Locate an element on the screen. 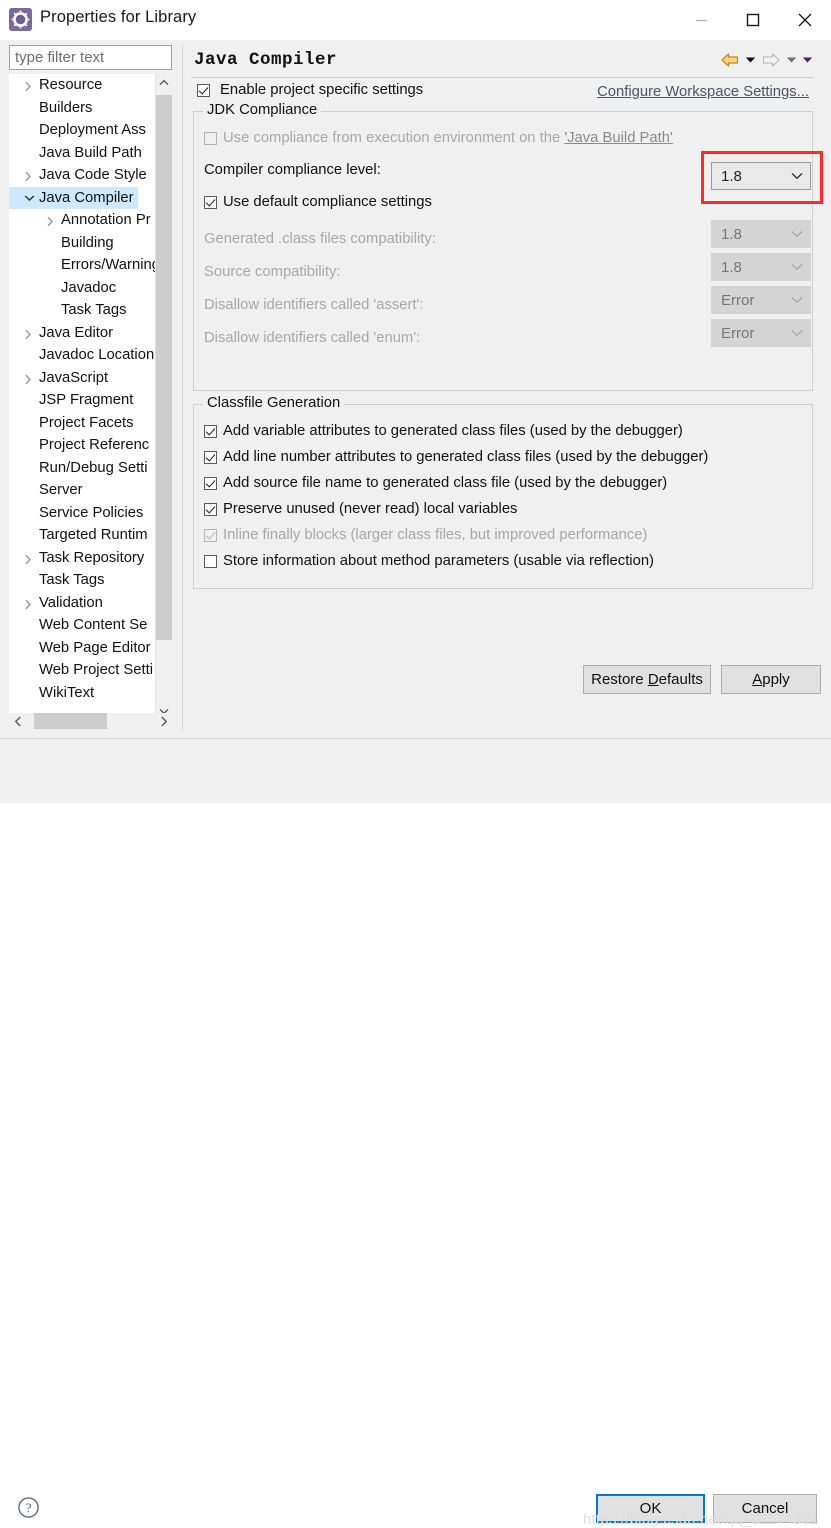  sidebar-item-resource: Resource is located at coordinates (86, 85).